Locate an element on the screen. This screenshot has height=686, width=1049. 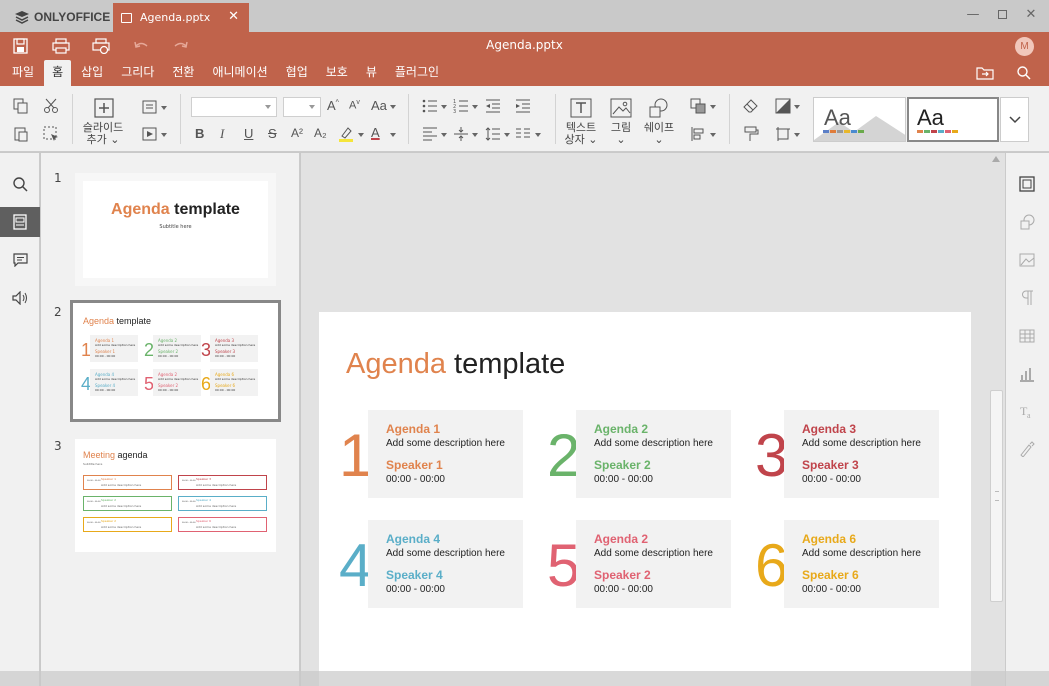
align-shape-icon is located at coordinates (698, 134).